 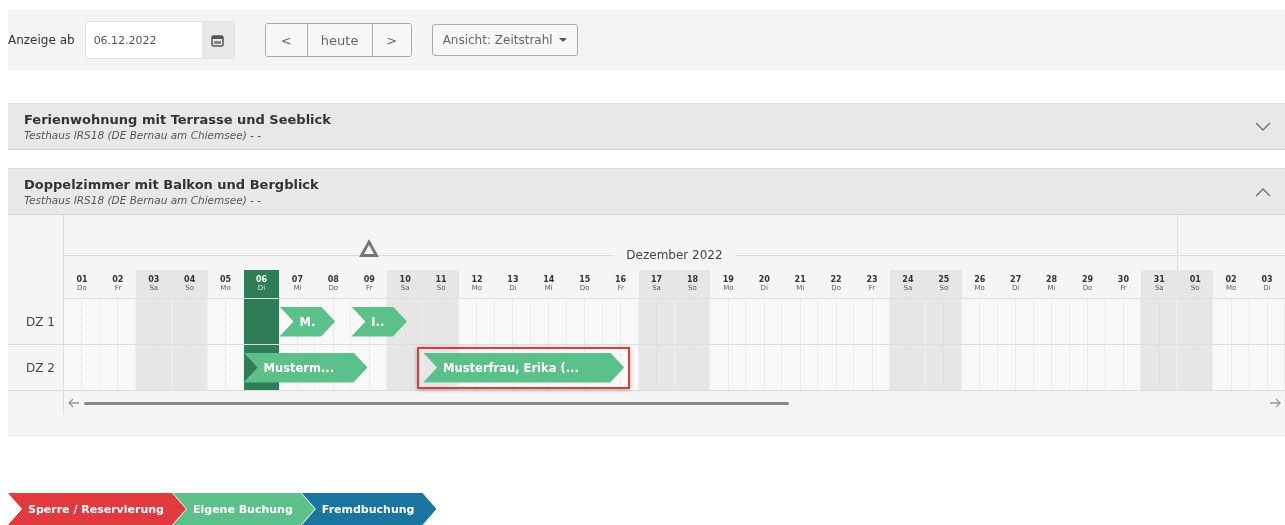 What do you see at coordinates (35, 368) in the screenshot?
I see `room-unit-label: DZ 2` at bounding box center [35, 368].